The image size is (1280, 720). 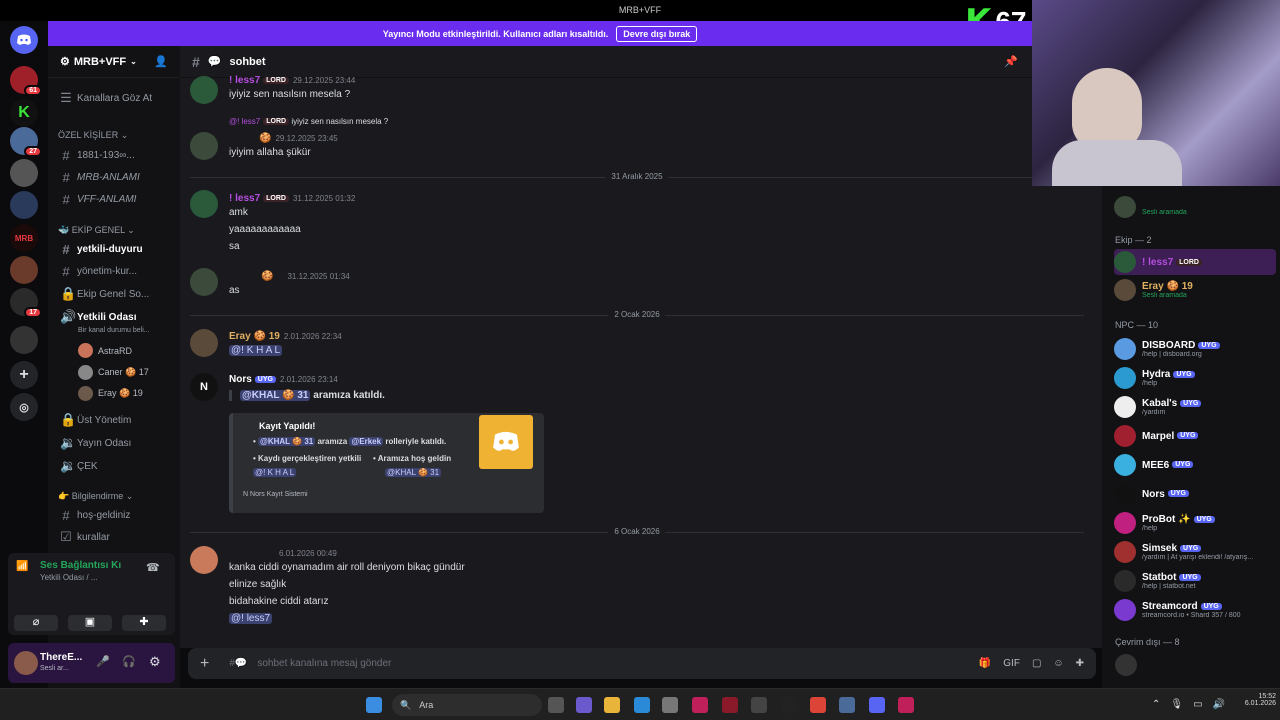 What do you see at coordinates (103, 661) in the screenshot?
I see `microphone-icon: 🎤` at bounding box center [103, 661].